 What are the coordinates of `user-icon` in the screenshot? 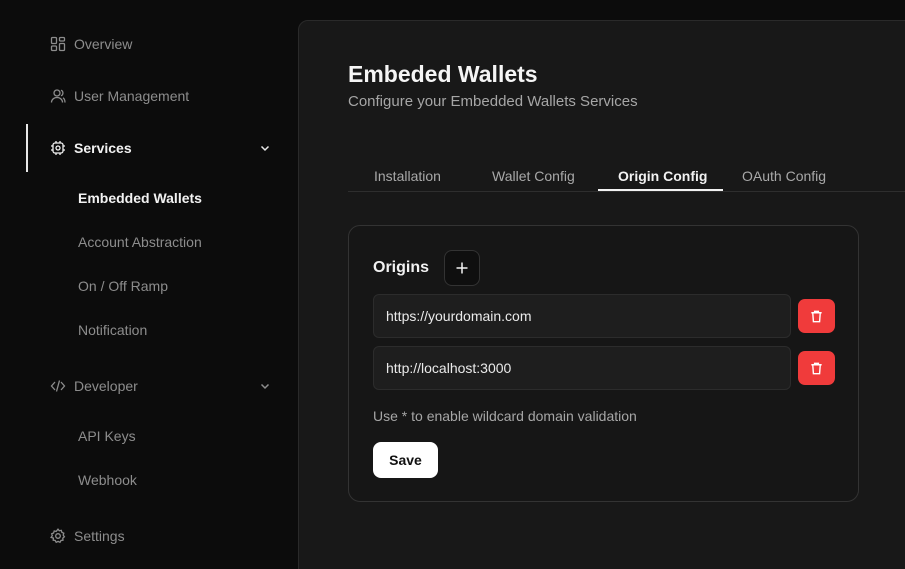 It's located at (58, 96).